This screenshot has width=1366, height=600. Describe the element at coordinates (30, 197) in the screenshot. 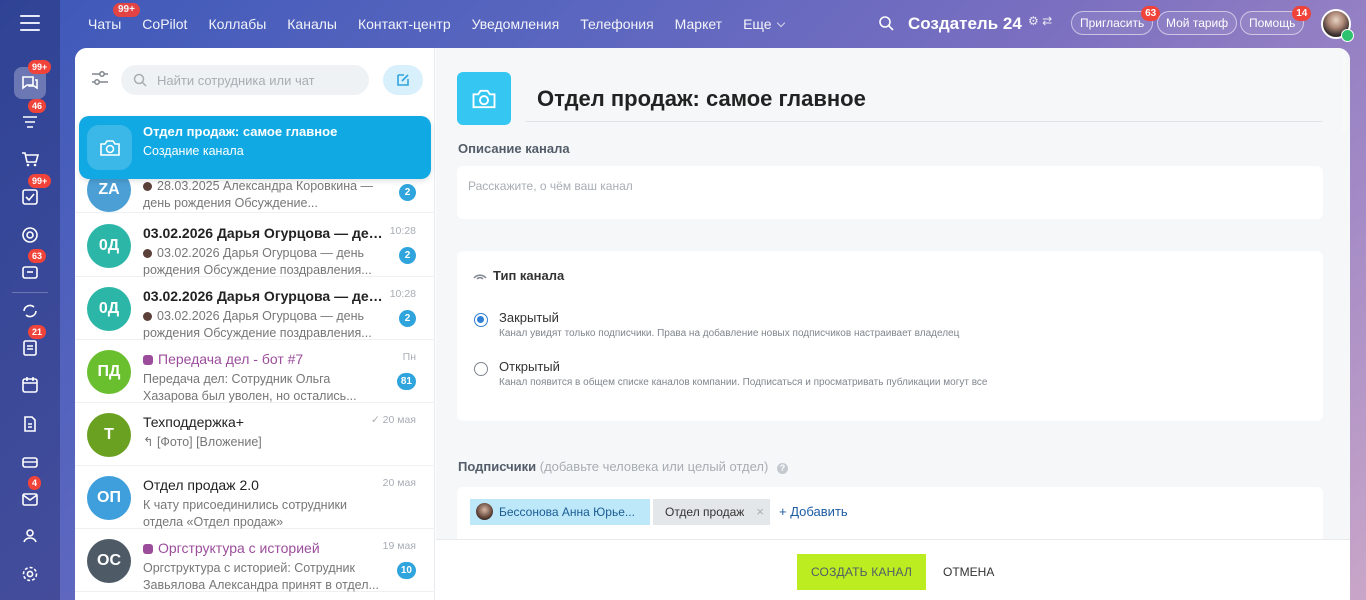

I see `tasks-icon` at that location.